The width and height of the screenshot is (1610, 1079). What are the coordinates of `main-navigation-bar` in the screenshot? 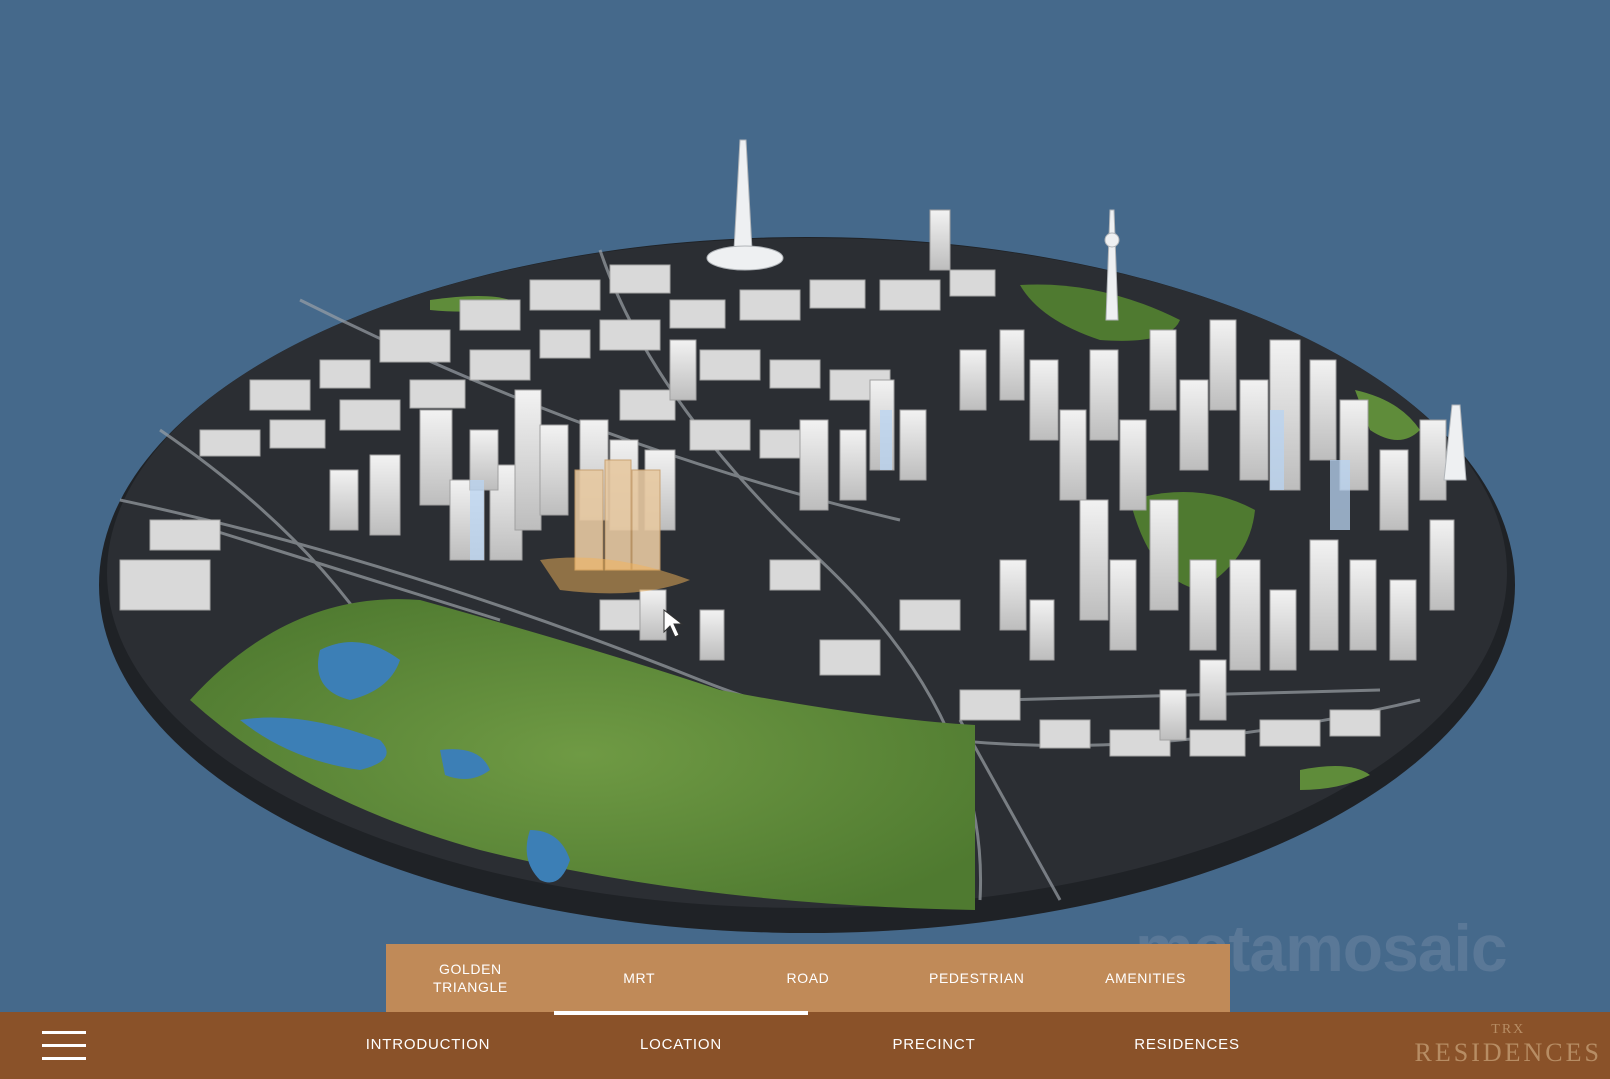 It's located at (805, 1045).